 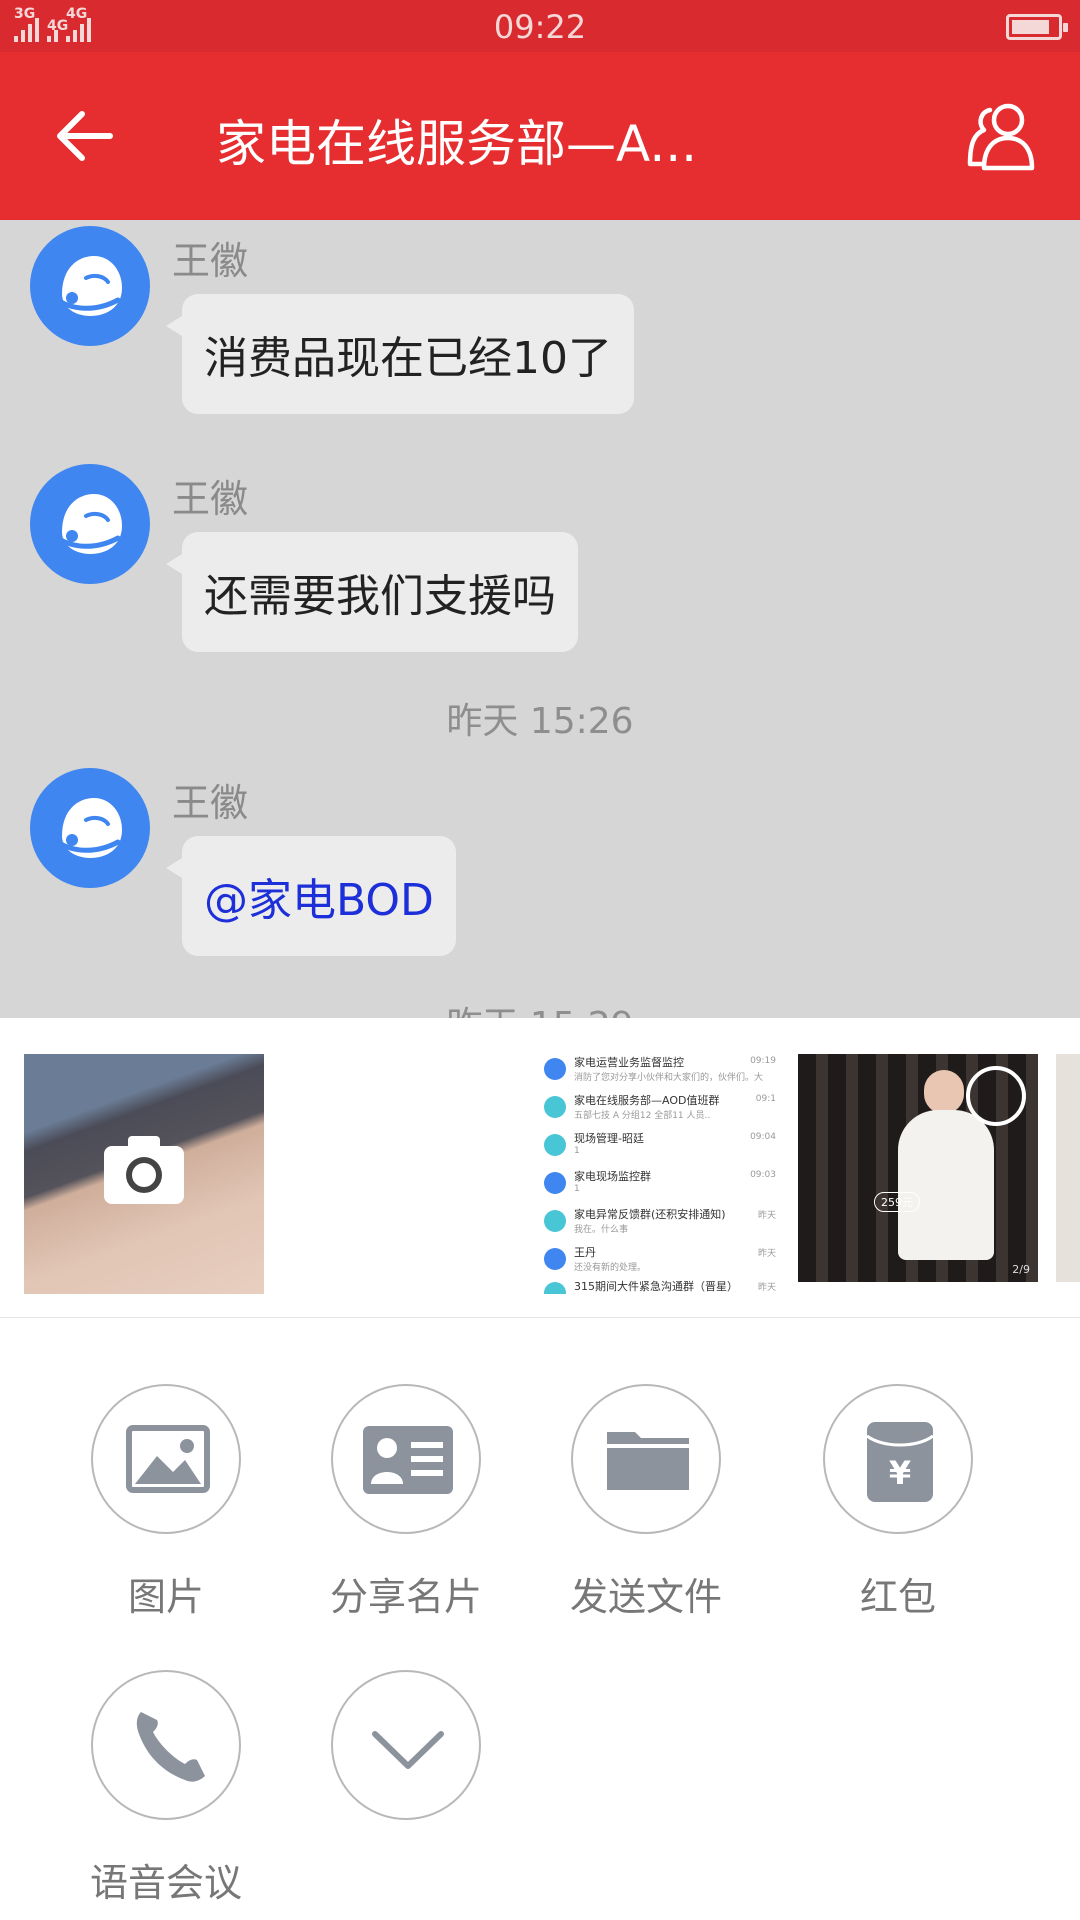 I want to click on group-members-icon, so click(x=1001, y=137).